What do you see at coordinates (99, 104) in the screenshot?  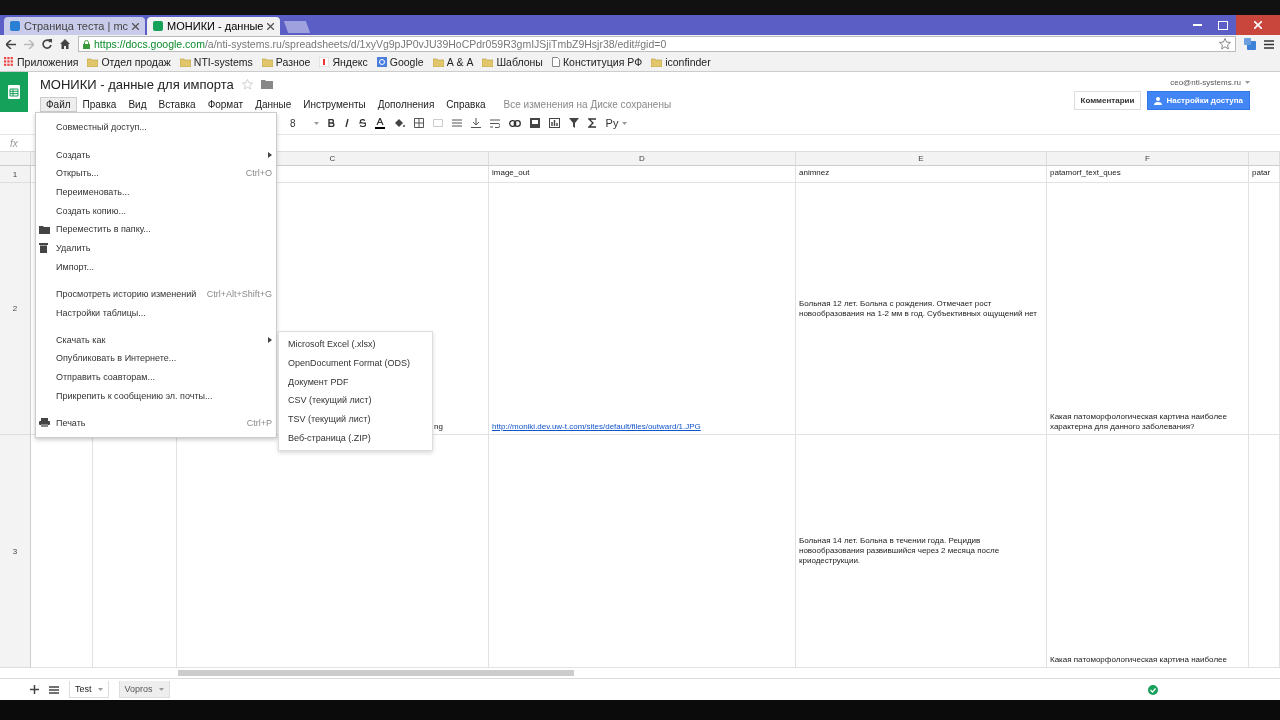 I see `menu-item: Правка` at bounding box center [99, 104].